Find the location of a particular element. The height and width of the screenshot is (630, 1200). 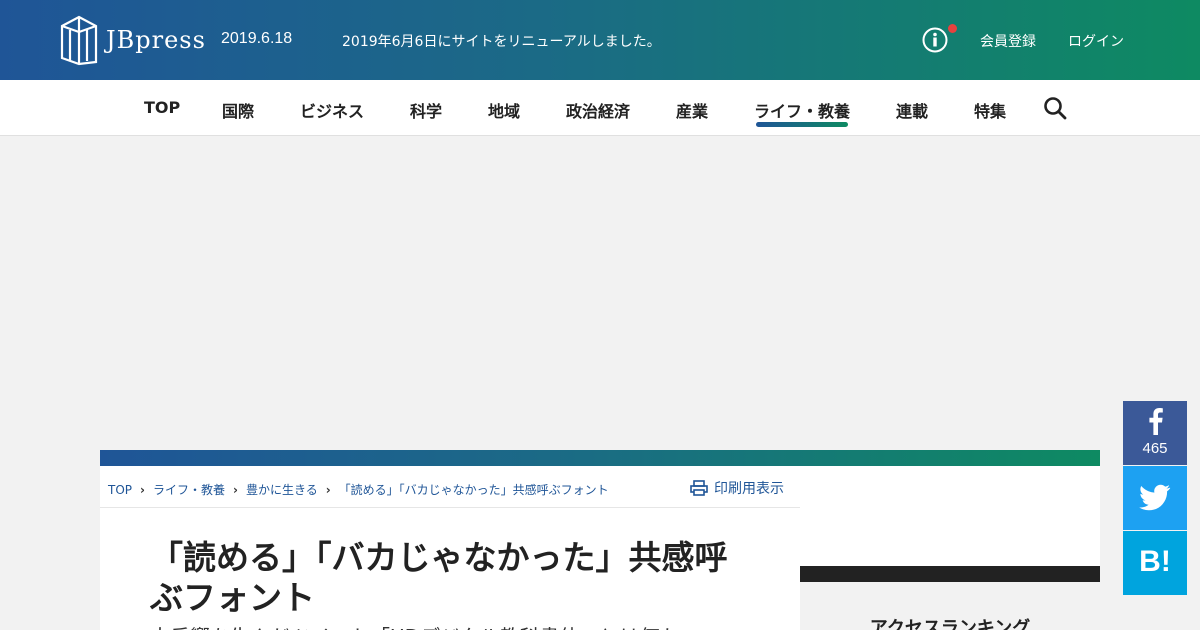

login-link: ログイン is located at coordinates (1096, 41).